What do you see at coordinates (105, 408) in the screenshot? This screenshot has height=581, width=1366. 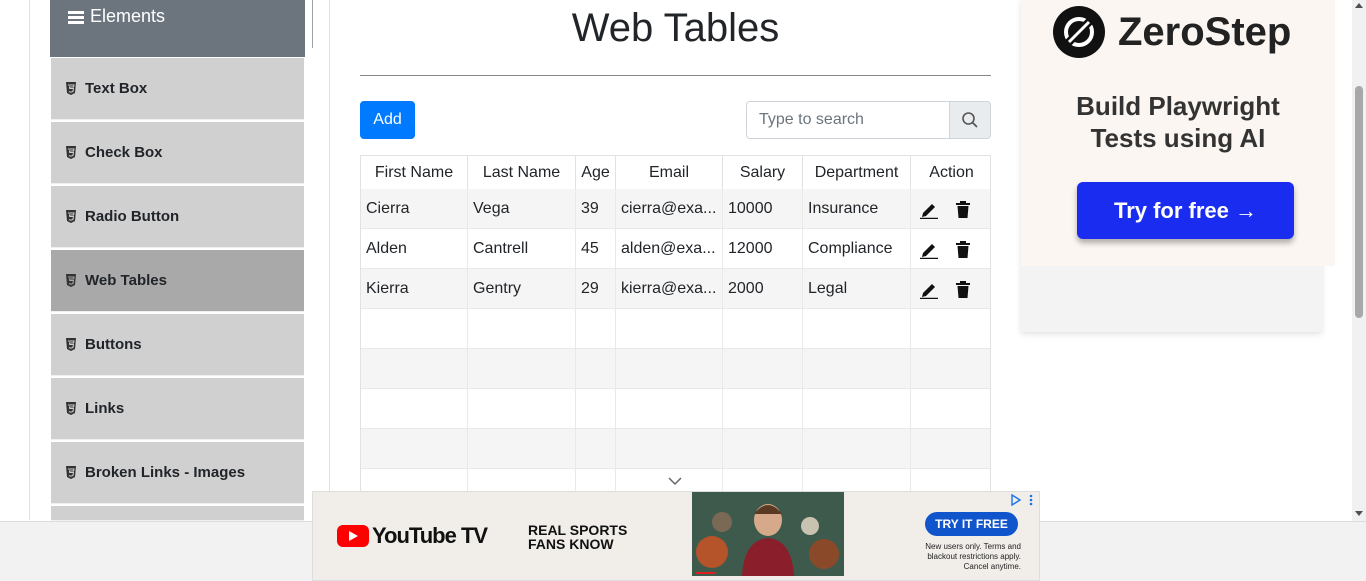 I see `sidebar-item-label: Links` at bounding box center [105, 408].